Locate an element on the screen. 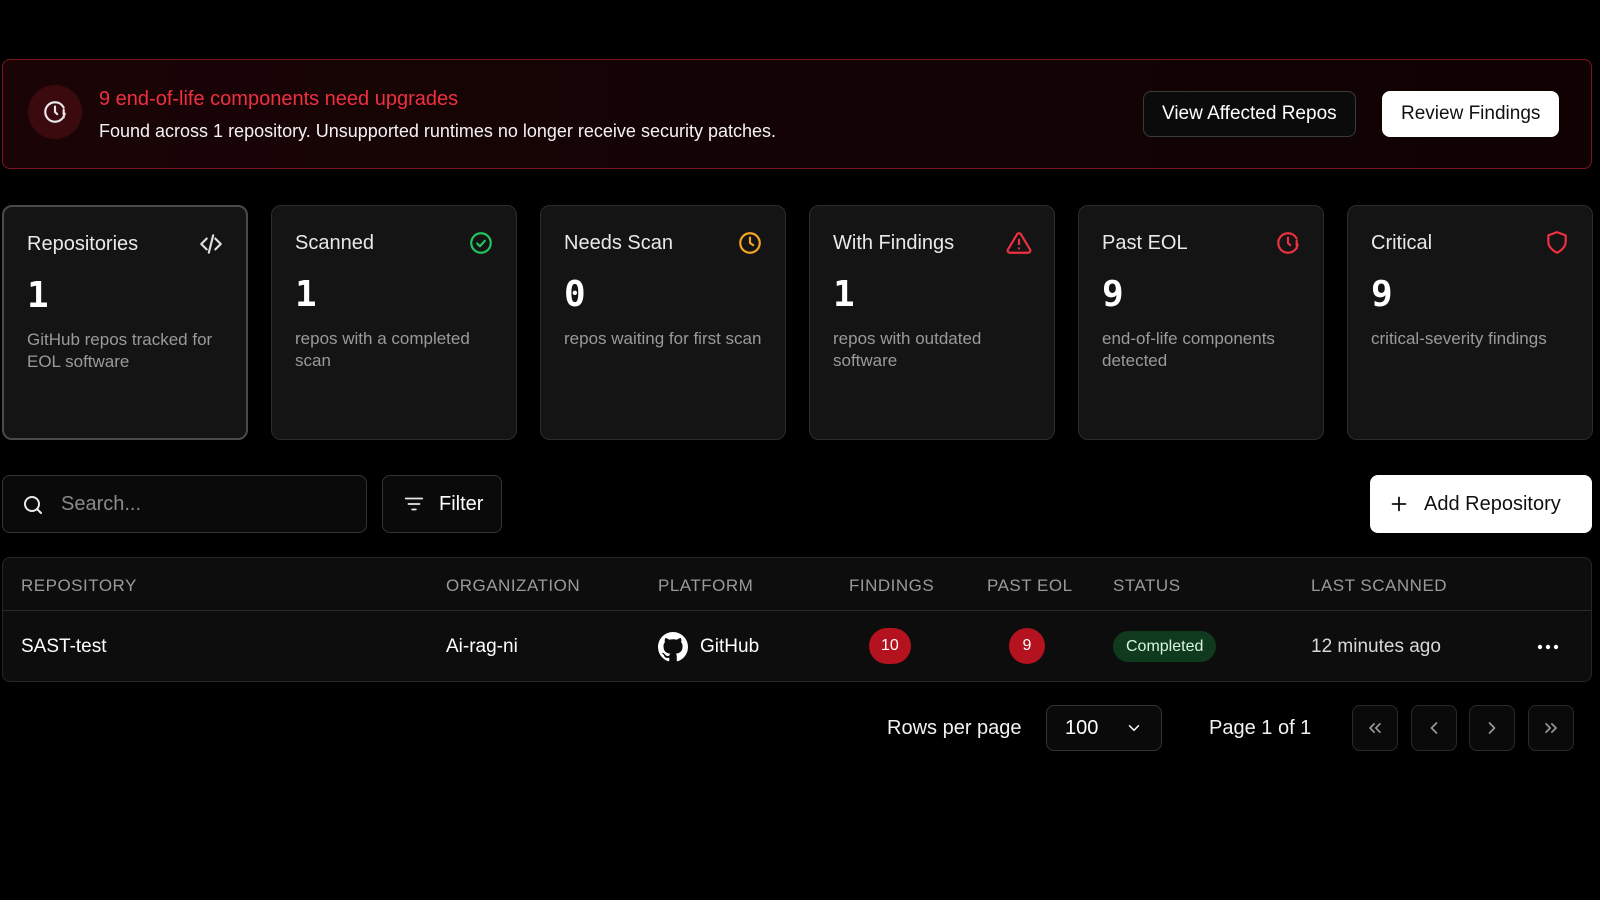  stat-label: Scanned is located at coordinates (334, 243).